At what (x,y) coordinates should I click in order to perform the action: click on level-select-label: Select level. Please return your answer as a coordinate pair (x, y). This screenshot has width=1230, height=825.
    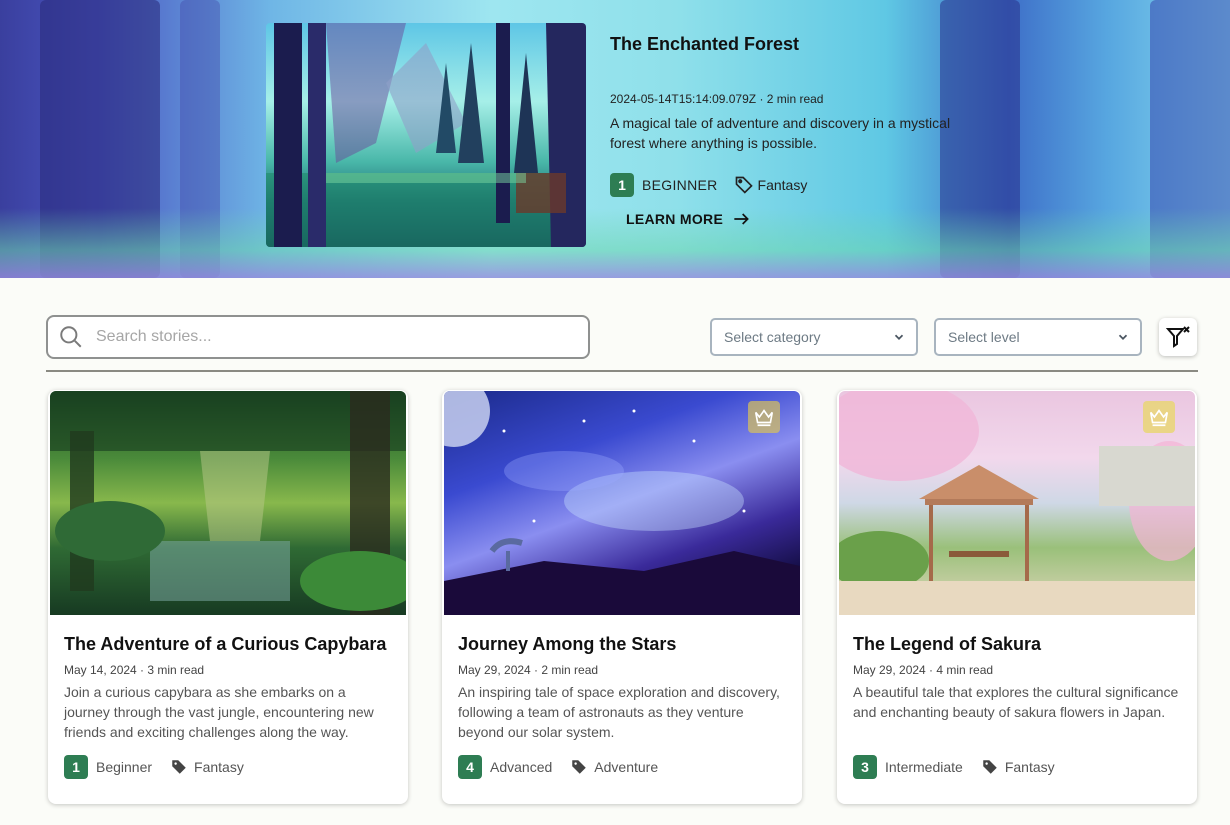
    Looking at the image, I should click on (984, 337).